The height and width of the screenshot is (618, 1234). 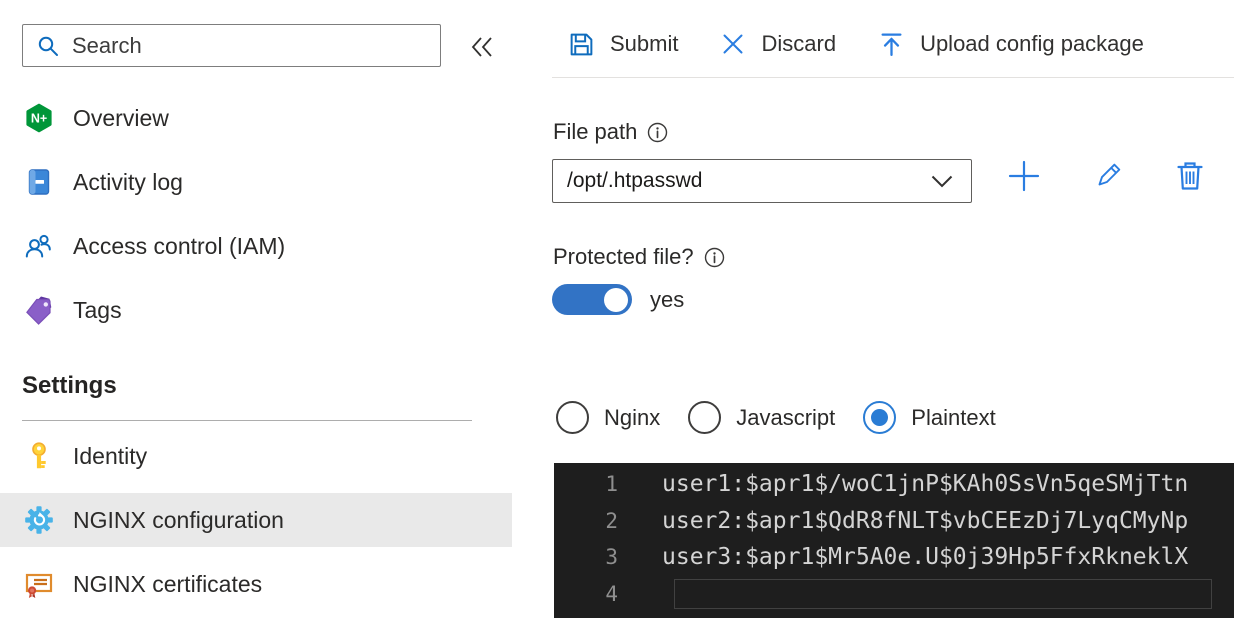 I want to click on sidebar-item-label: NGINX certificates, so click(x=168, y=583).